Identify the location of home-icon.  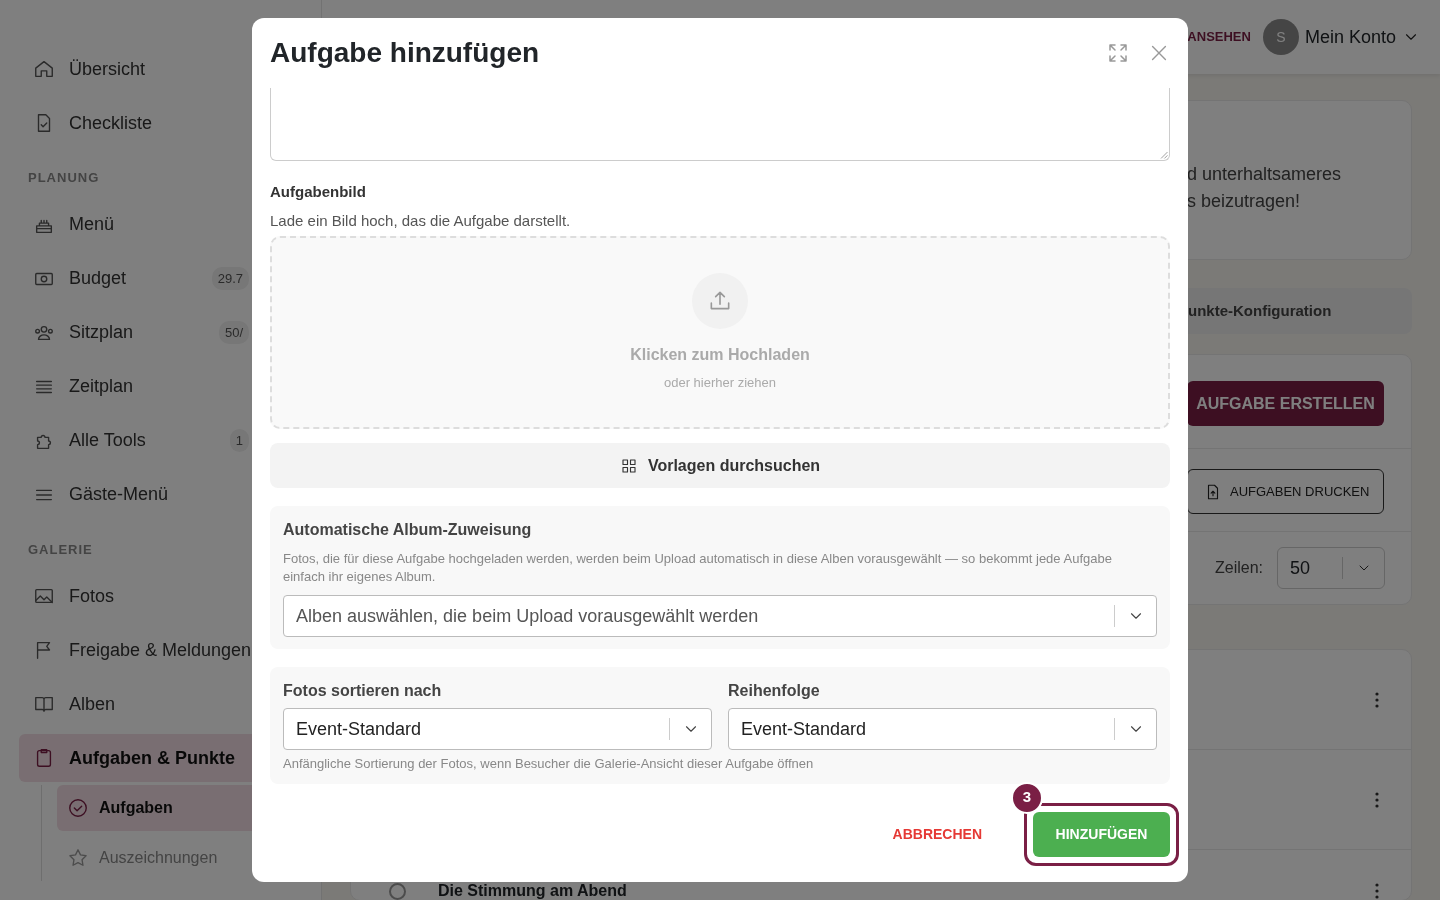
(44, 69).